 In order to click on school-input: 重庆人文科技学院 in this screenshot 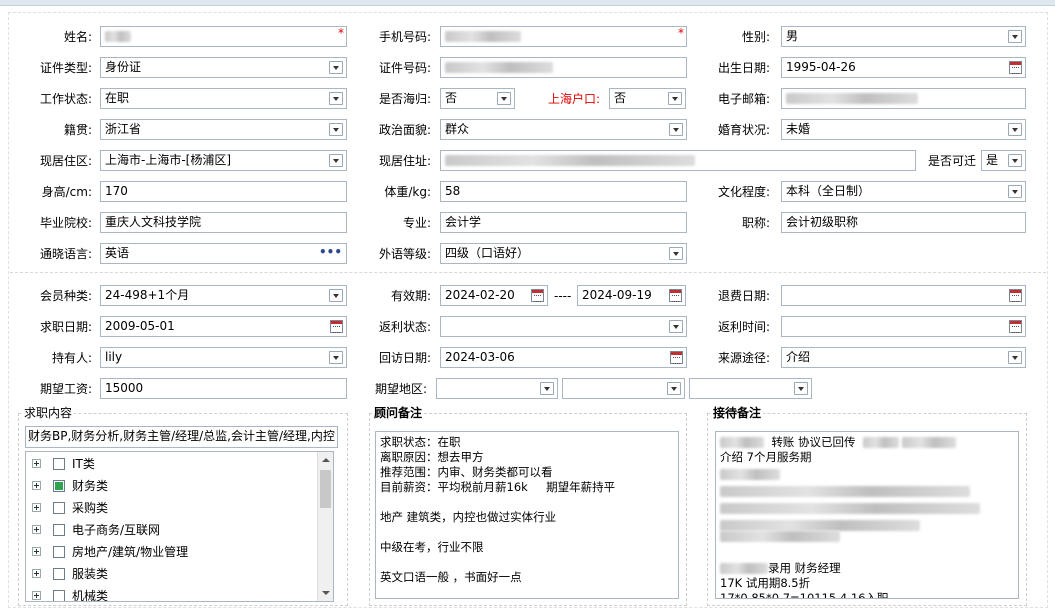, I will do `click(223, 222)`.